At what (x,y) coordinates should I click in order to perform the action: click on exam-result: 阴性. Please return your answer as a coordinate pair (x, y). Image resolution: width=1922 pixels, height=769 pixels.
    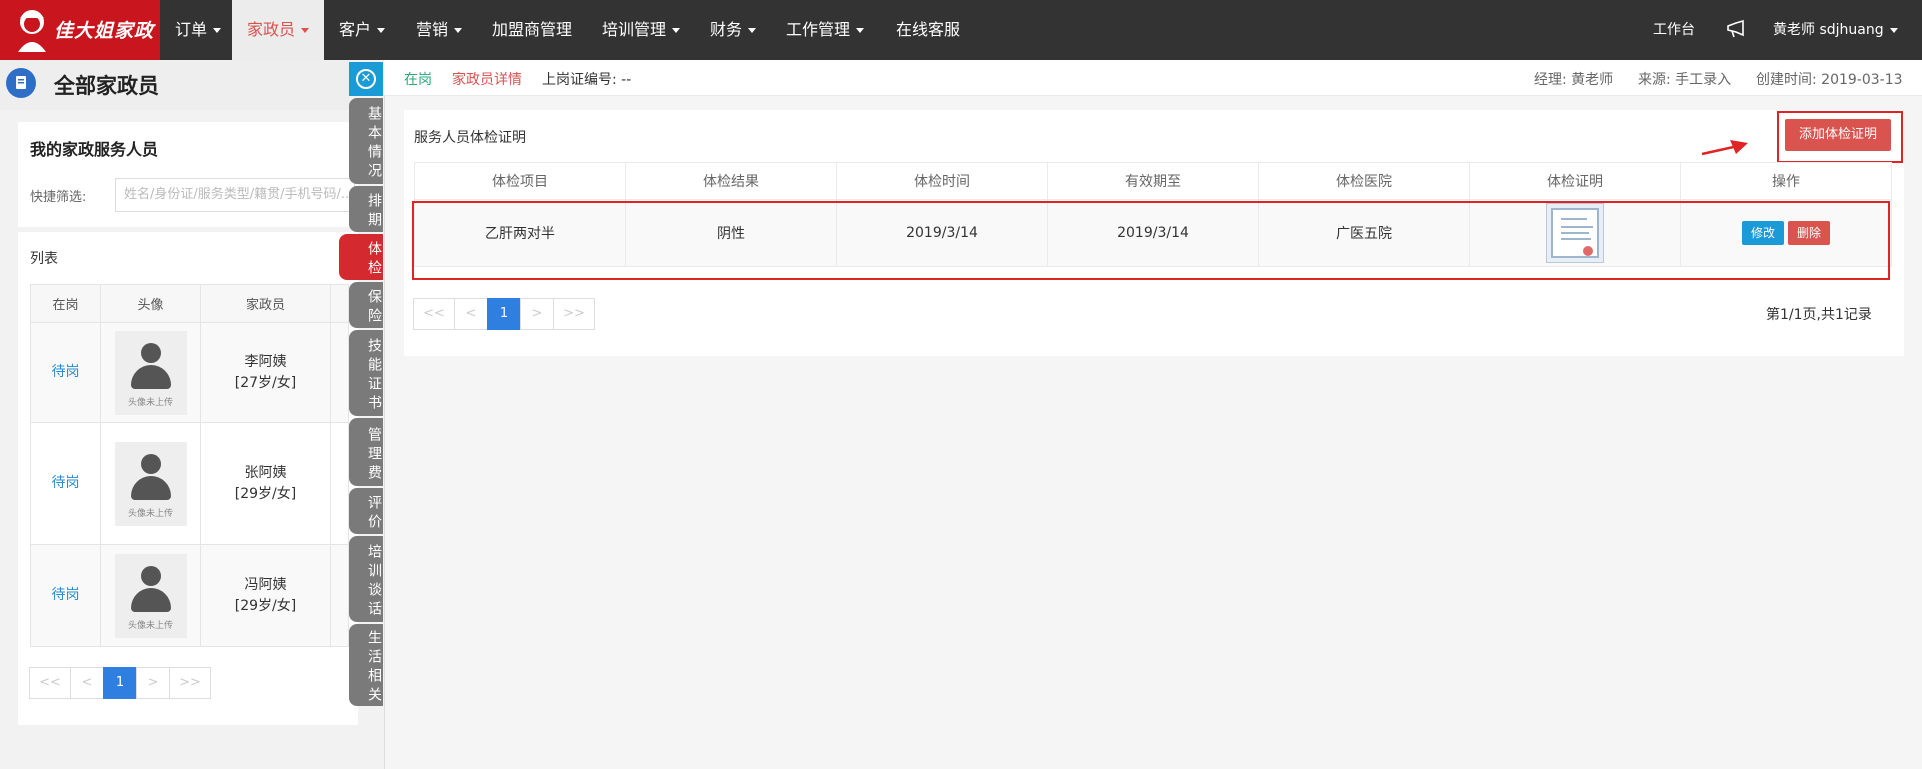
    Looking at the image, I should click on (731, 233).